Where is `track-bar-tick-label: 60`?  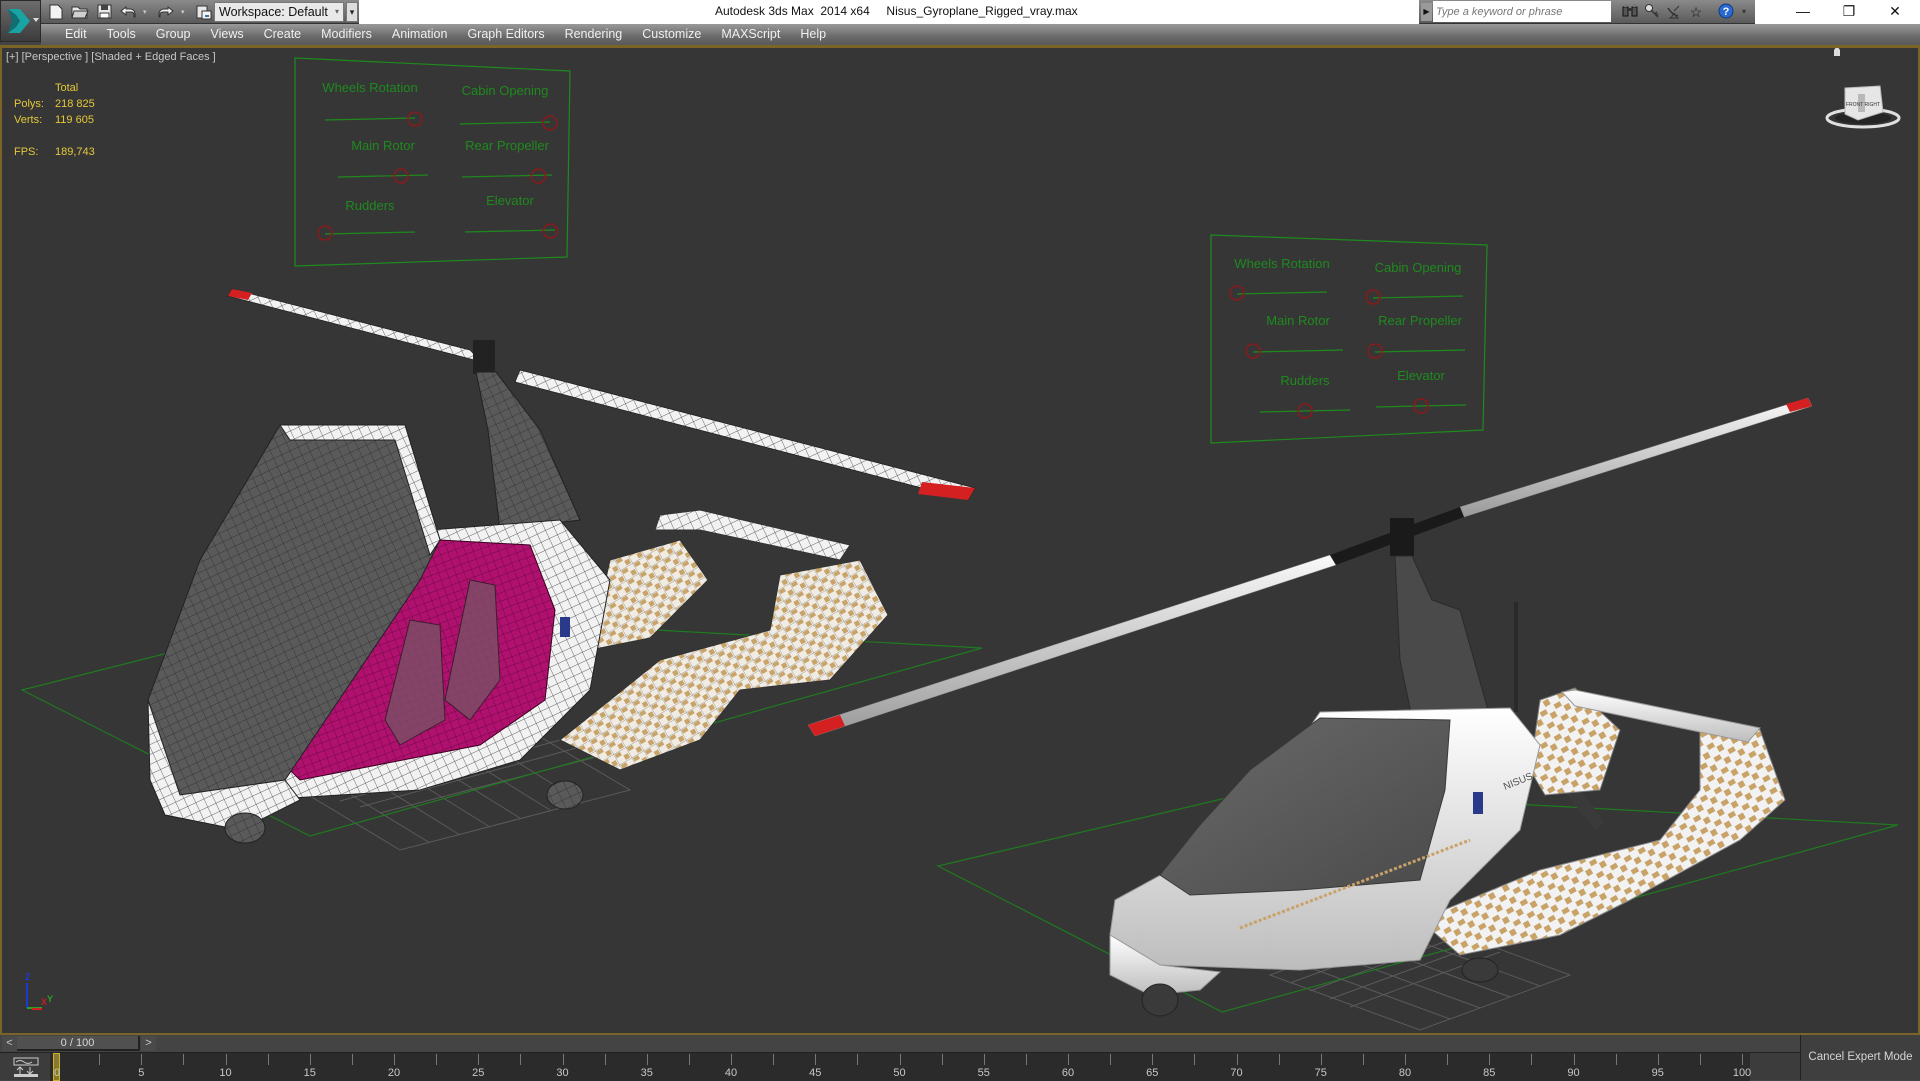
track-bar-tick-label: 60 is located at coordinates (1068, 1073).